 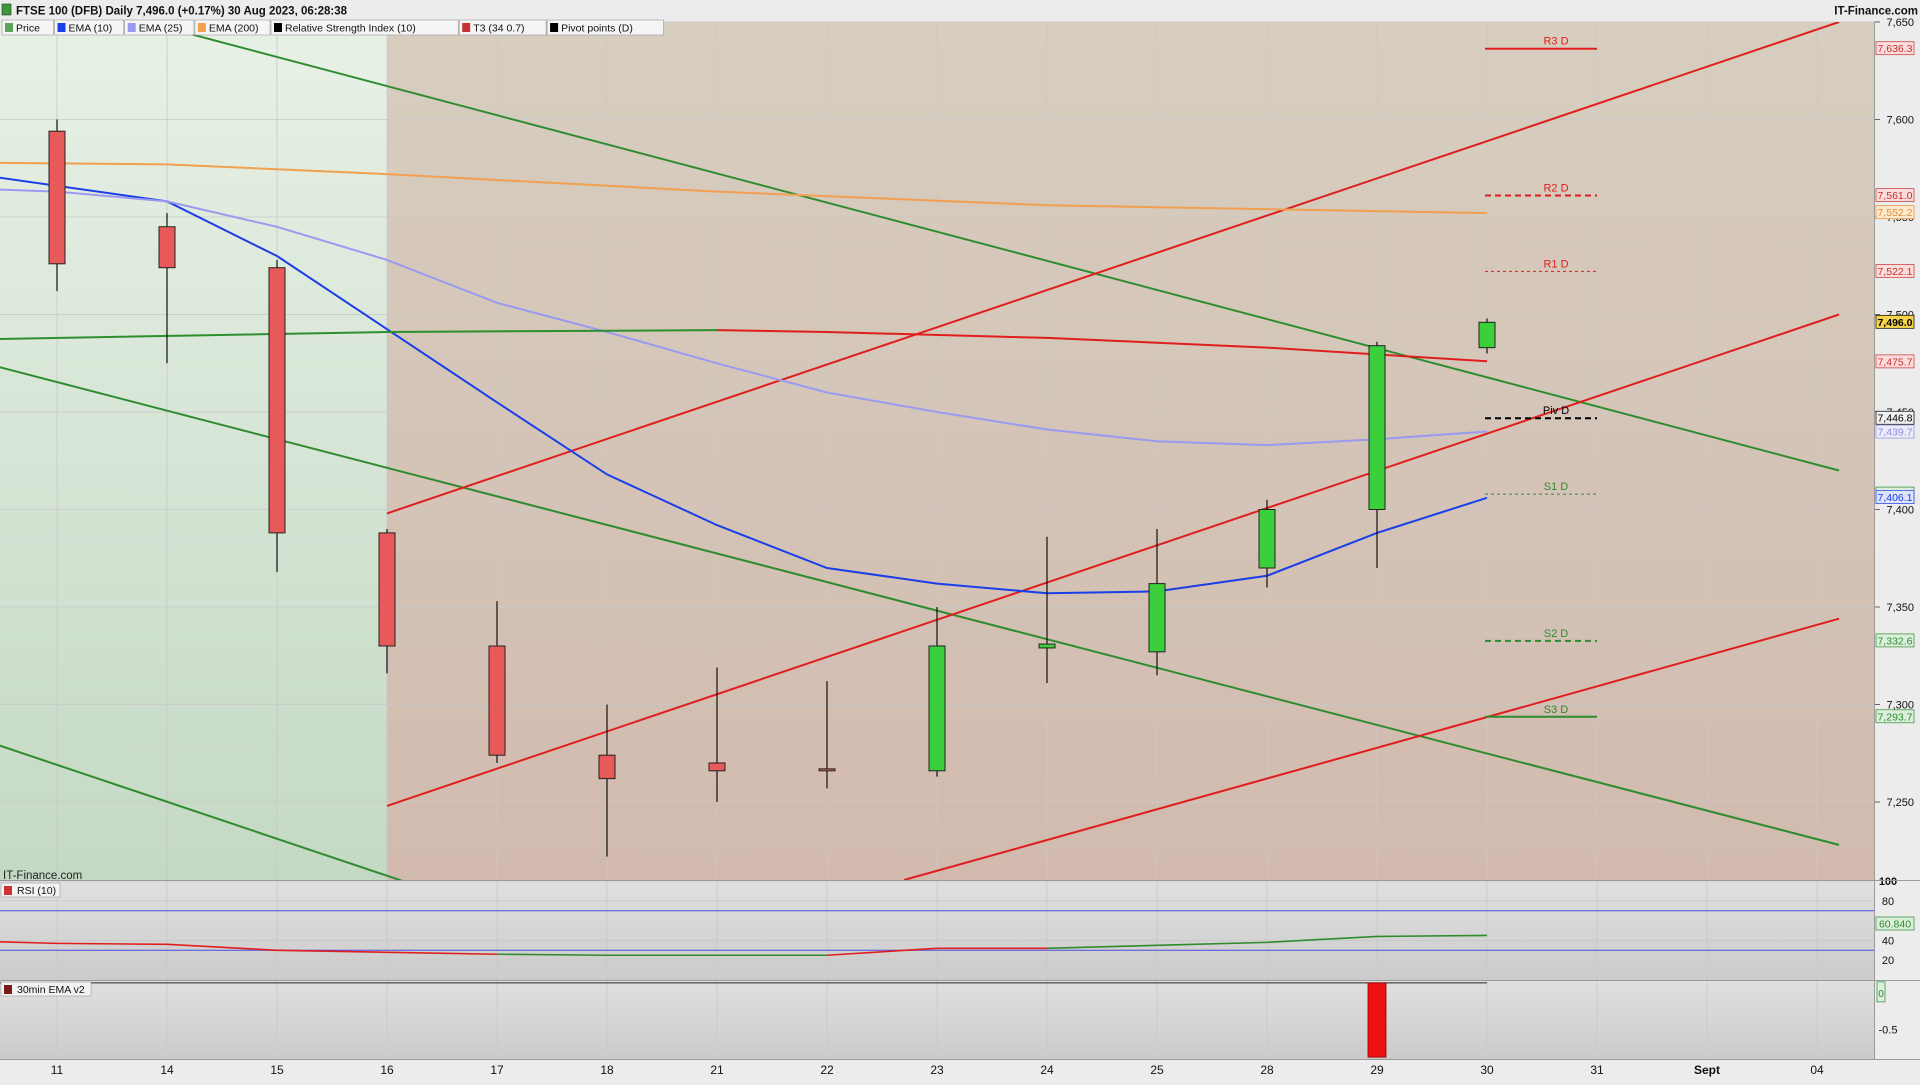 I want to click on indicator-zero-label: 0, so click(x=1881, y=994).